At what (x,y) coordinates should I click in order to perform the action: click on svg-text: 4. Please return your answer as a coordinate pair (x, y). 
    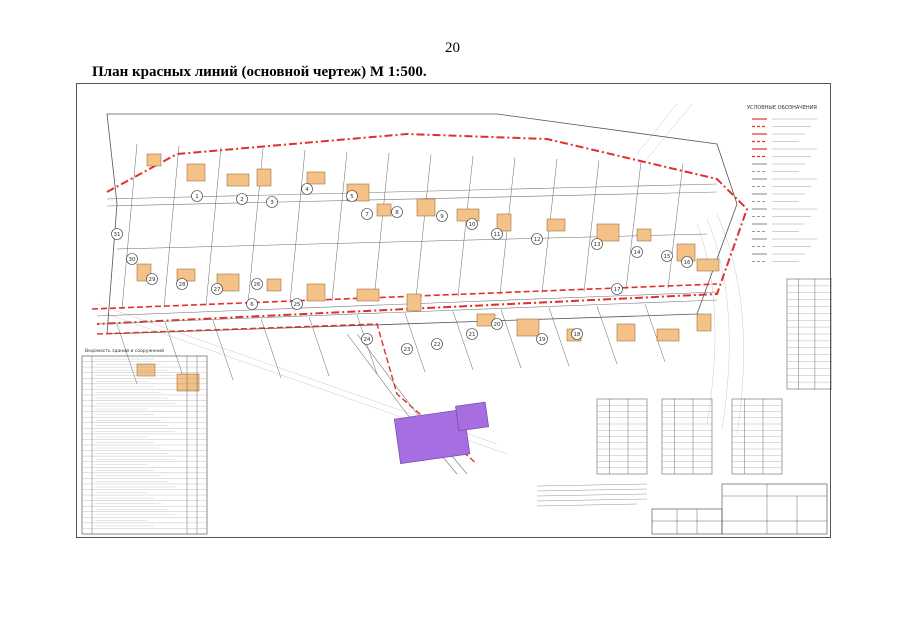
    Looking at the image, I should click on (307, 190).